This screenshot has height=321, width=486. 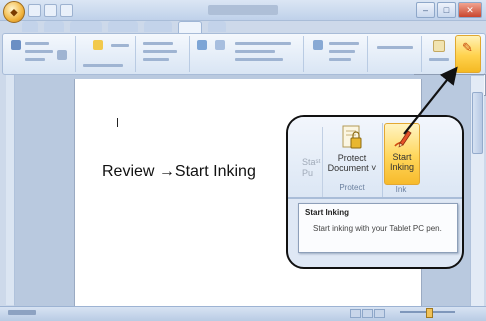 I want to click on text-cursor, so click(x=117, y=122).